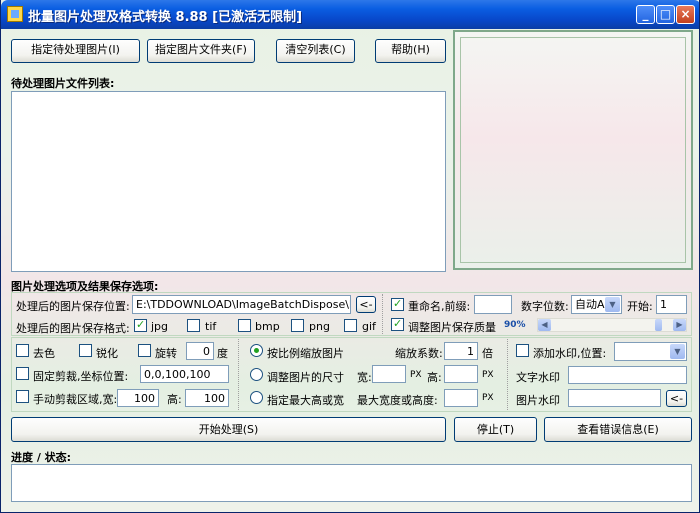 The image size is (700, 513). Describe the element at coordinates (493, 304) in the screenshot. I see `rename-prefix-input` at that location.